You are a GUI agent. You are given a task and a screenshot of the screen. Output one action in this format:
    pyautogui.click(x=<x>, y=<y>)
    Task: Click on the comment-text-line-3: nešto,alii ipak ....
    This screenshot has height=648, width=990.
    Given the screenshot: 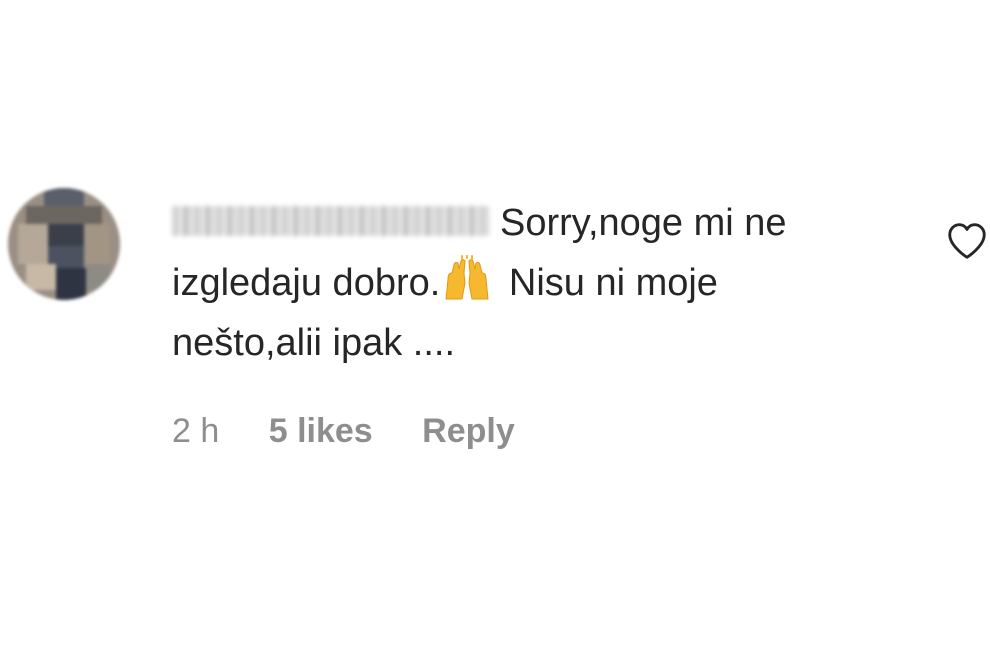 What is the action you would take?
    pyautogui.click(x=314, y=343)
    